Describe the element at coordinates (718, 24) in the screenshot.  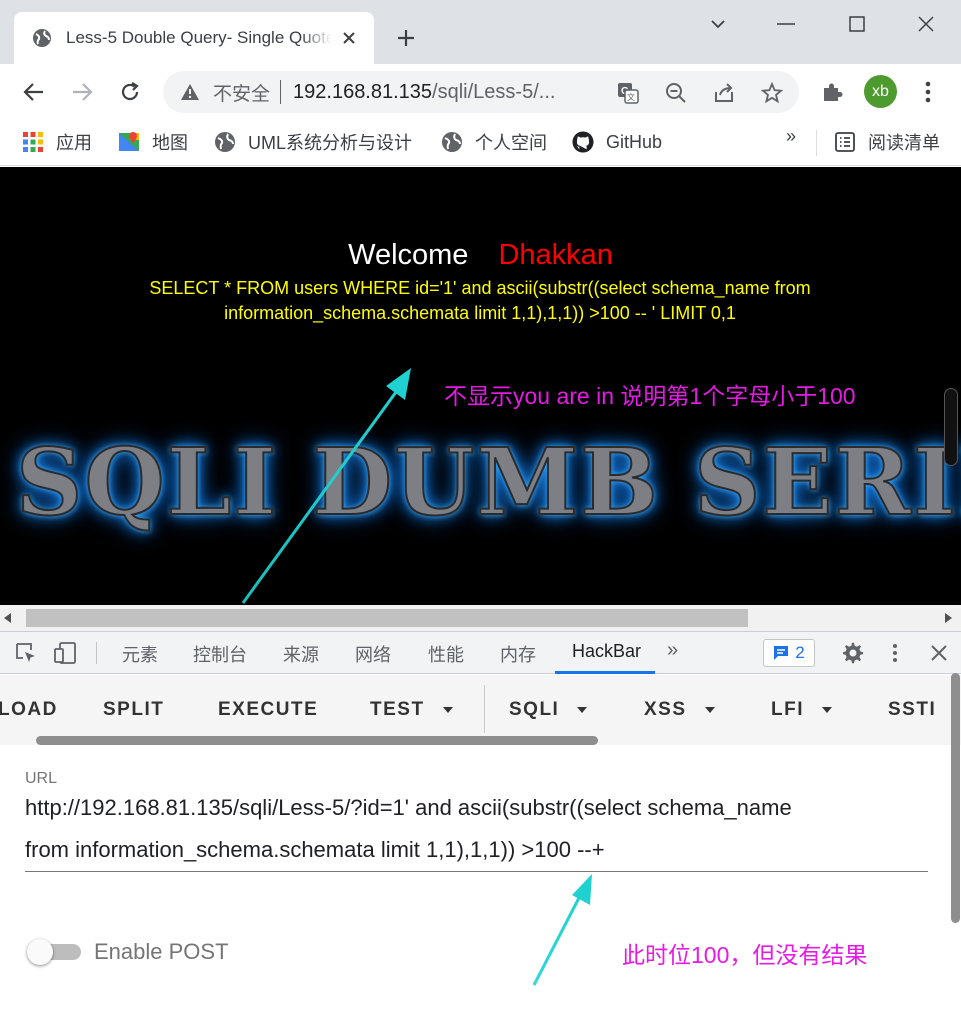
I see `tab-search-icon` at that location.